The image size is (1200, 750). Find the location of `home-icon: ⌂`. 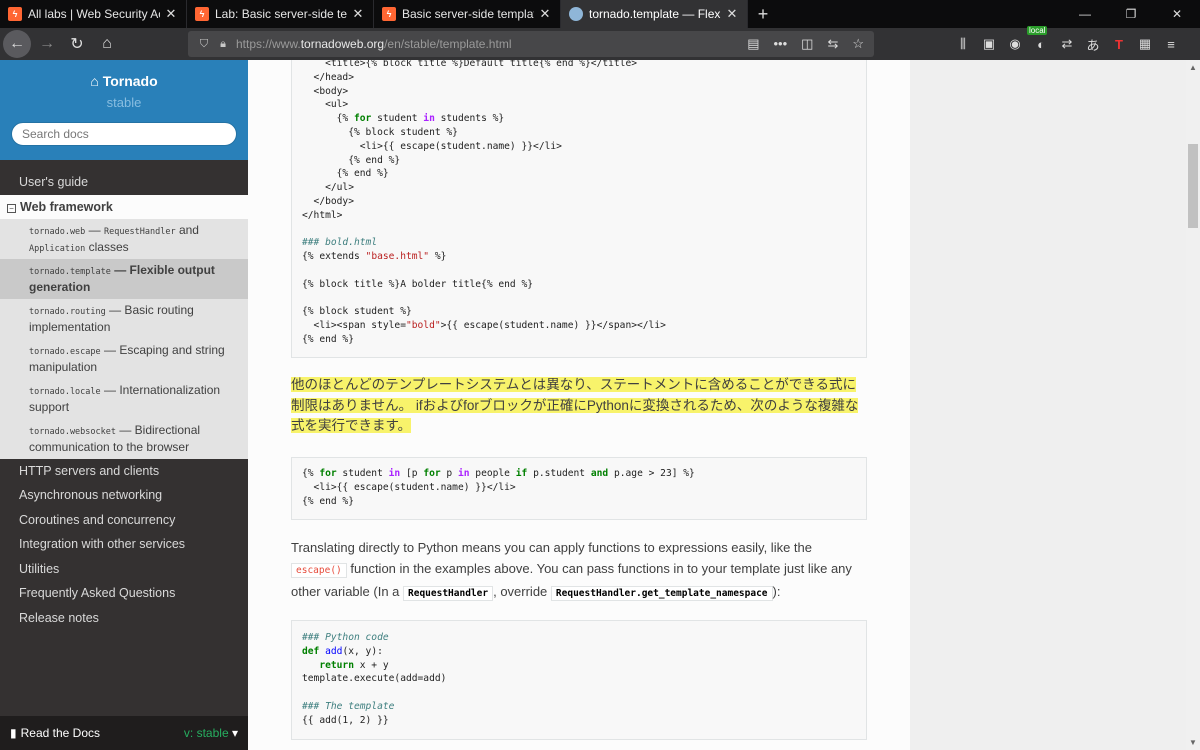

home-icon: ⌂ is located at coordinates (96, 81).